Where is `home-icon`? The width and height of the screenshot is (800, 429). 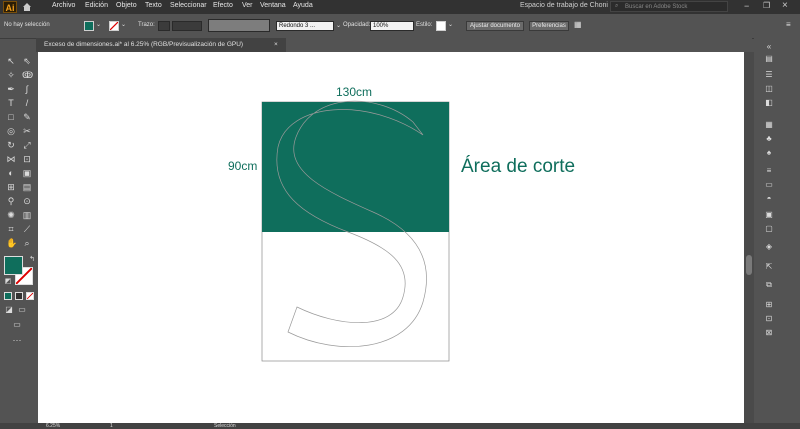 home-icon is located at coordinates (27, 7).